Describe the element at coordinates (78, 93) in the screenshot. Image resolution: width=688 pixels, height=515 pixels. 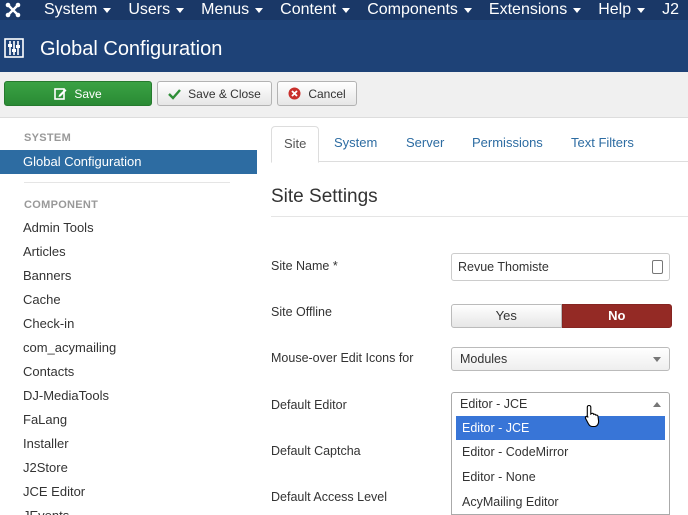
I see `save-button: Save` at that location.